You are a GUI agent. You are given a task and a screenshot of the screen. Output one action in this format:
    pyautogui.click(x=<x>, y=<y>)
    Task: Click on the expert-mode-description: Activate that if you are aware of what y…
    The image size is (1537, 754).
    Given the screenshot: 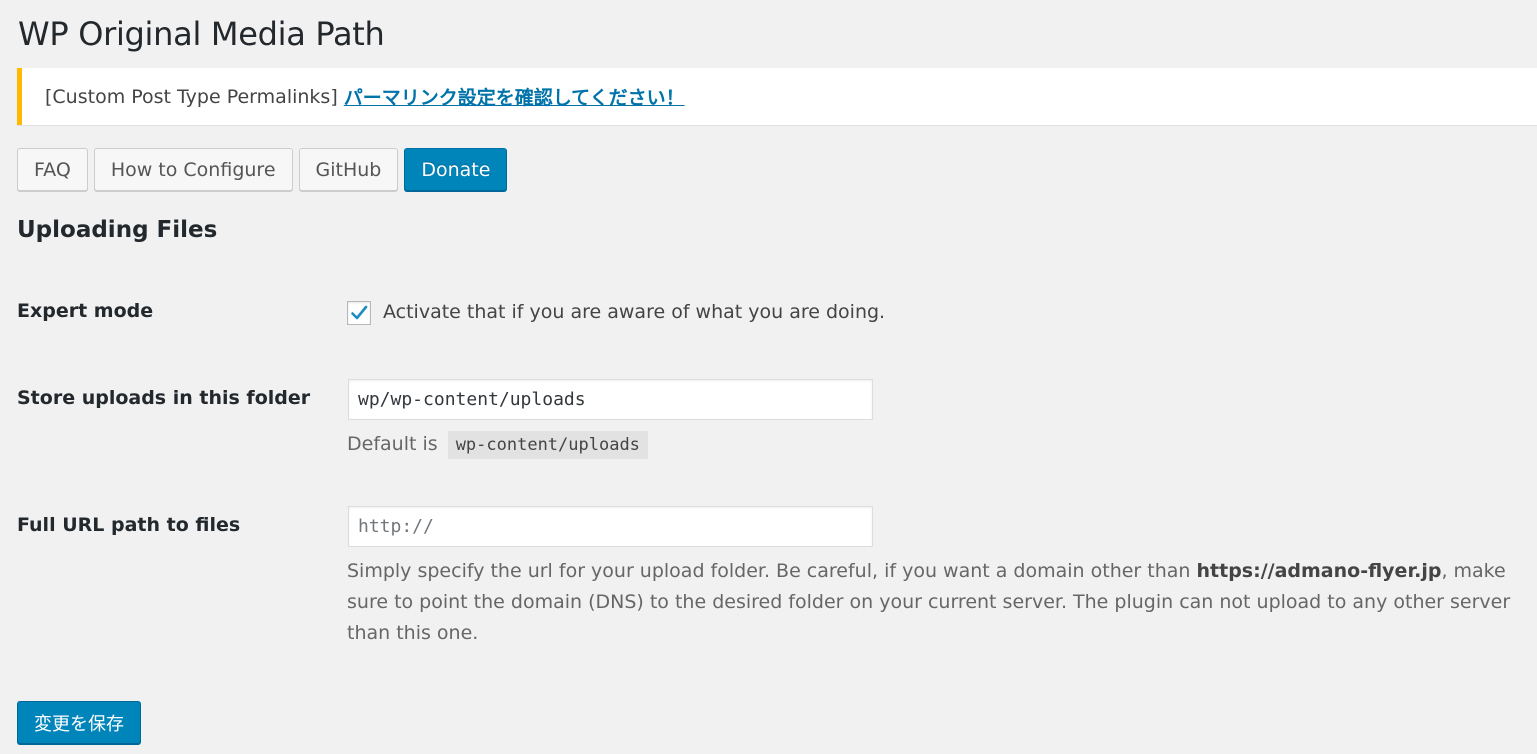 What is the action you would take?
    pyautogui.click(x=634, y=312)
    